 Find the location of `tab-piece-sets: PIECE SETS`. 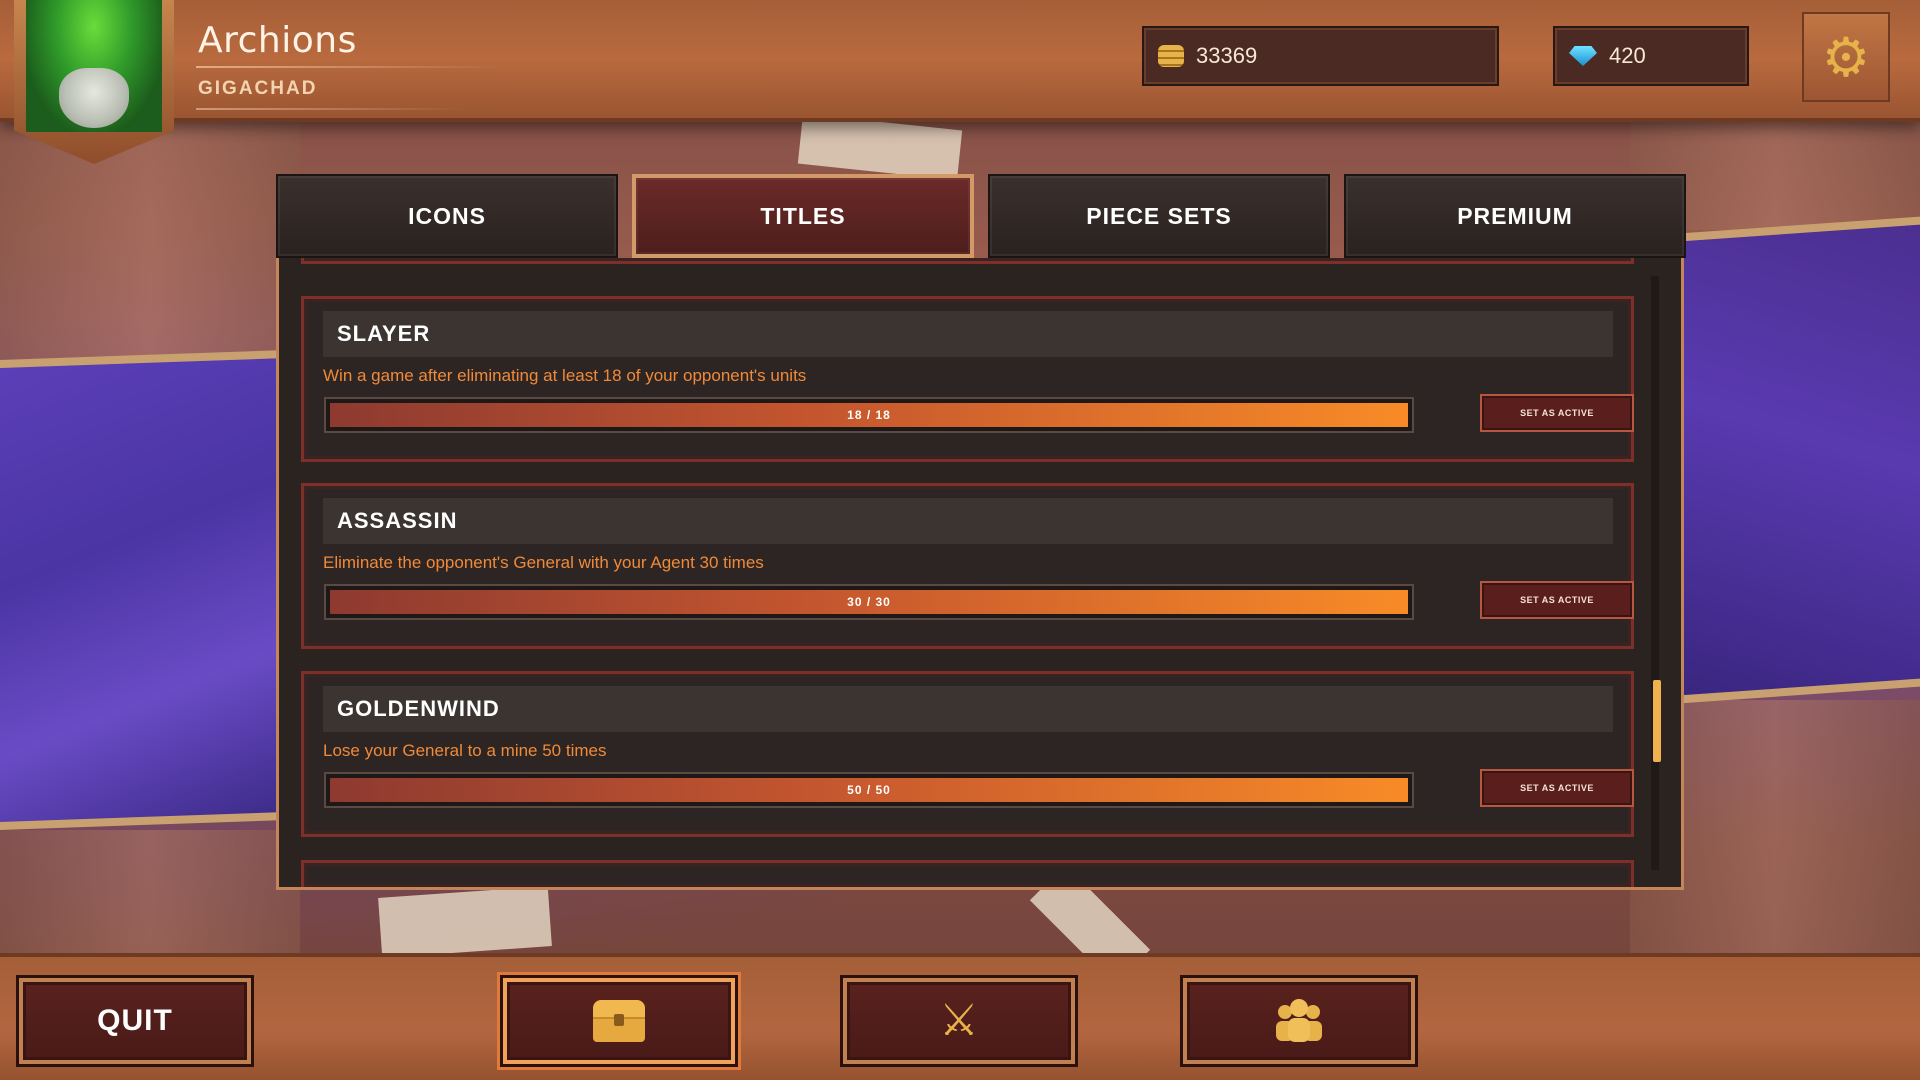

tab-piece-sets: PIECE SETS is located at coordinates (1159, 216).